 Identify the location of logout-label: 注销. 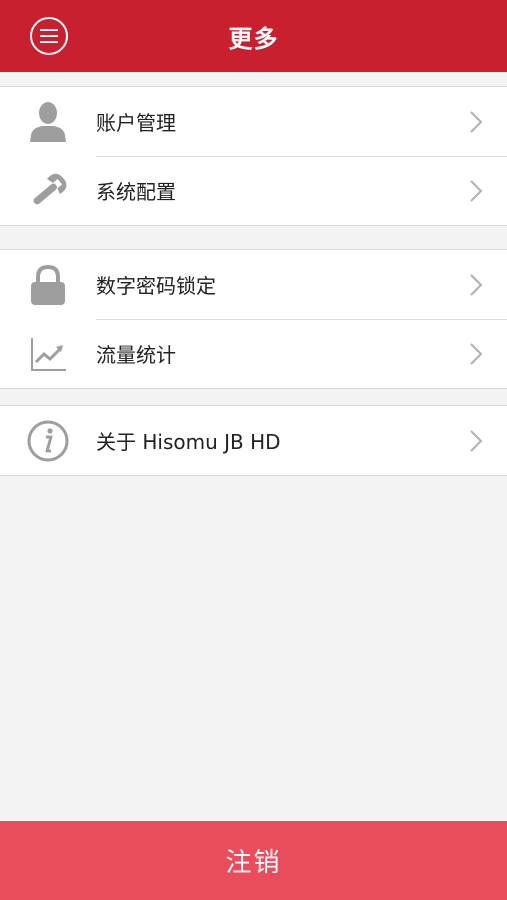
(253, 863).